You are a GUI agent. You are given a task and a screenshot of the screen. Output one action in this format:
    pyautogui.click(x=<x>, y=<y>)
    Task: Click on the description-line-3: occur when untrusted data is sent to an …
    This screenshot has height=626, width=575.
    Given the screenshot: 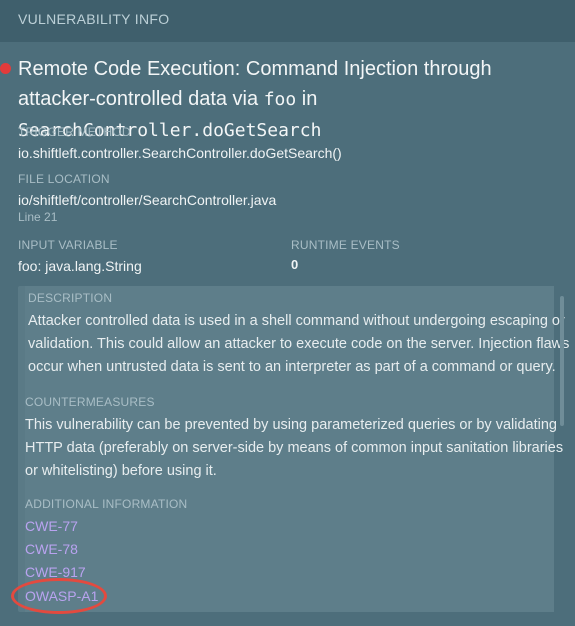 What is the action you would take?
    pyautogui.click(x=292, y=367)
    